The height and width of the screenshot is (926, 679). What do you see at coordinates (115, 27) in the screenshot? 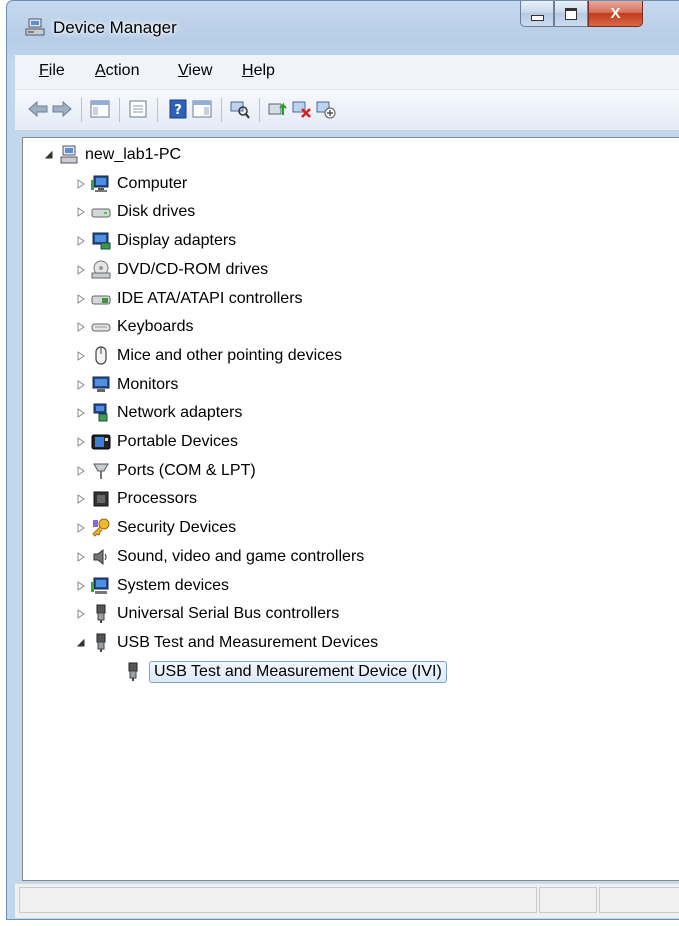
I see `window-title: Device Manager` at bounding box center [115, 27].